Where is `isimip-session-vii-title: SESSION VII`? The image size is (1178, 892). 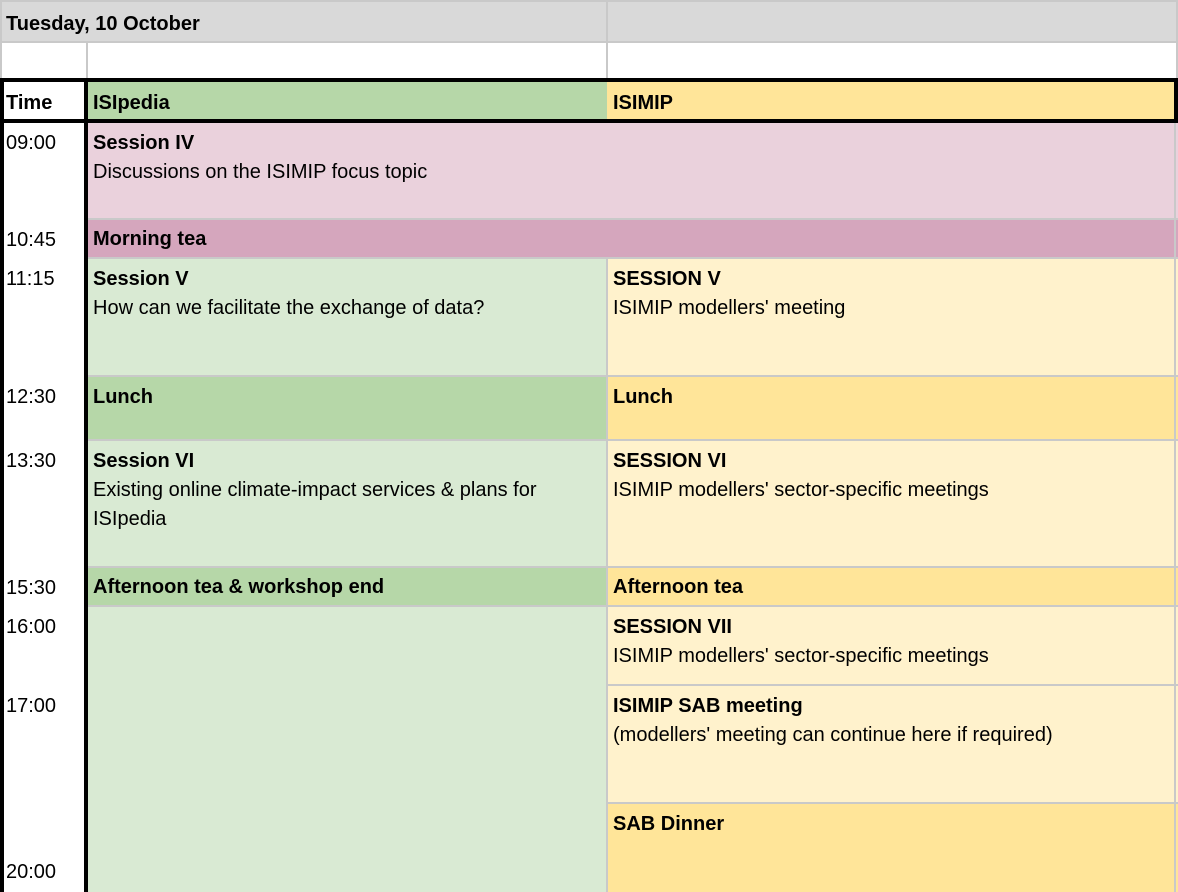
isimip-session-vii-title: SESSION VII is located at coordinates (672, 627).